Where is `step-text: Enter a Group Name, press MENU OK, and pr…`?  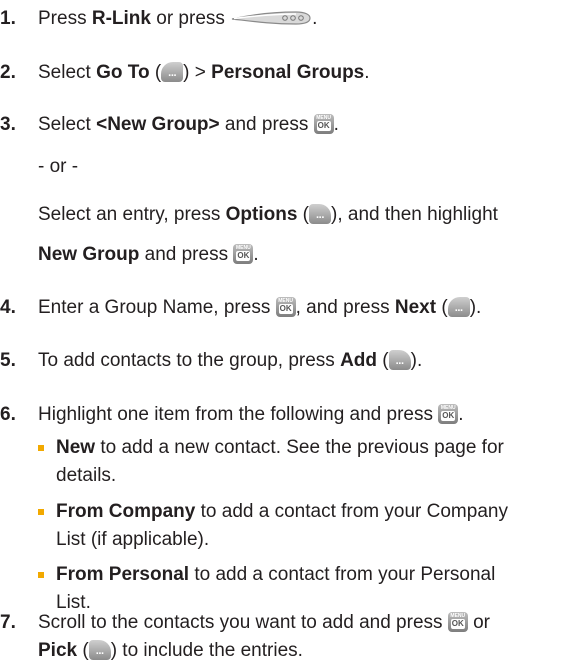
step-text: Enter a Group Name, press MENU OK, and pr… is located at coordinates (309, 308).